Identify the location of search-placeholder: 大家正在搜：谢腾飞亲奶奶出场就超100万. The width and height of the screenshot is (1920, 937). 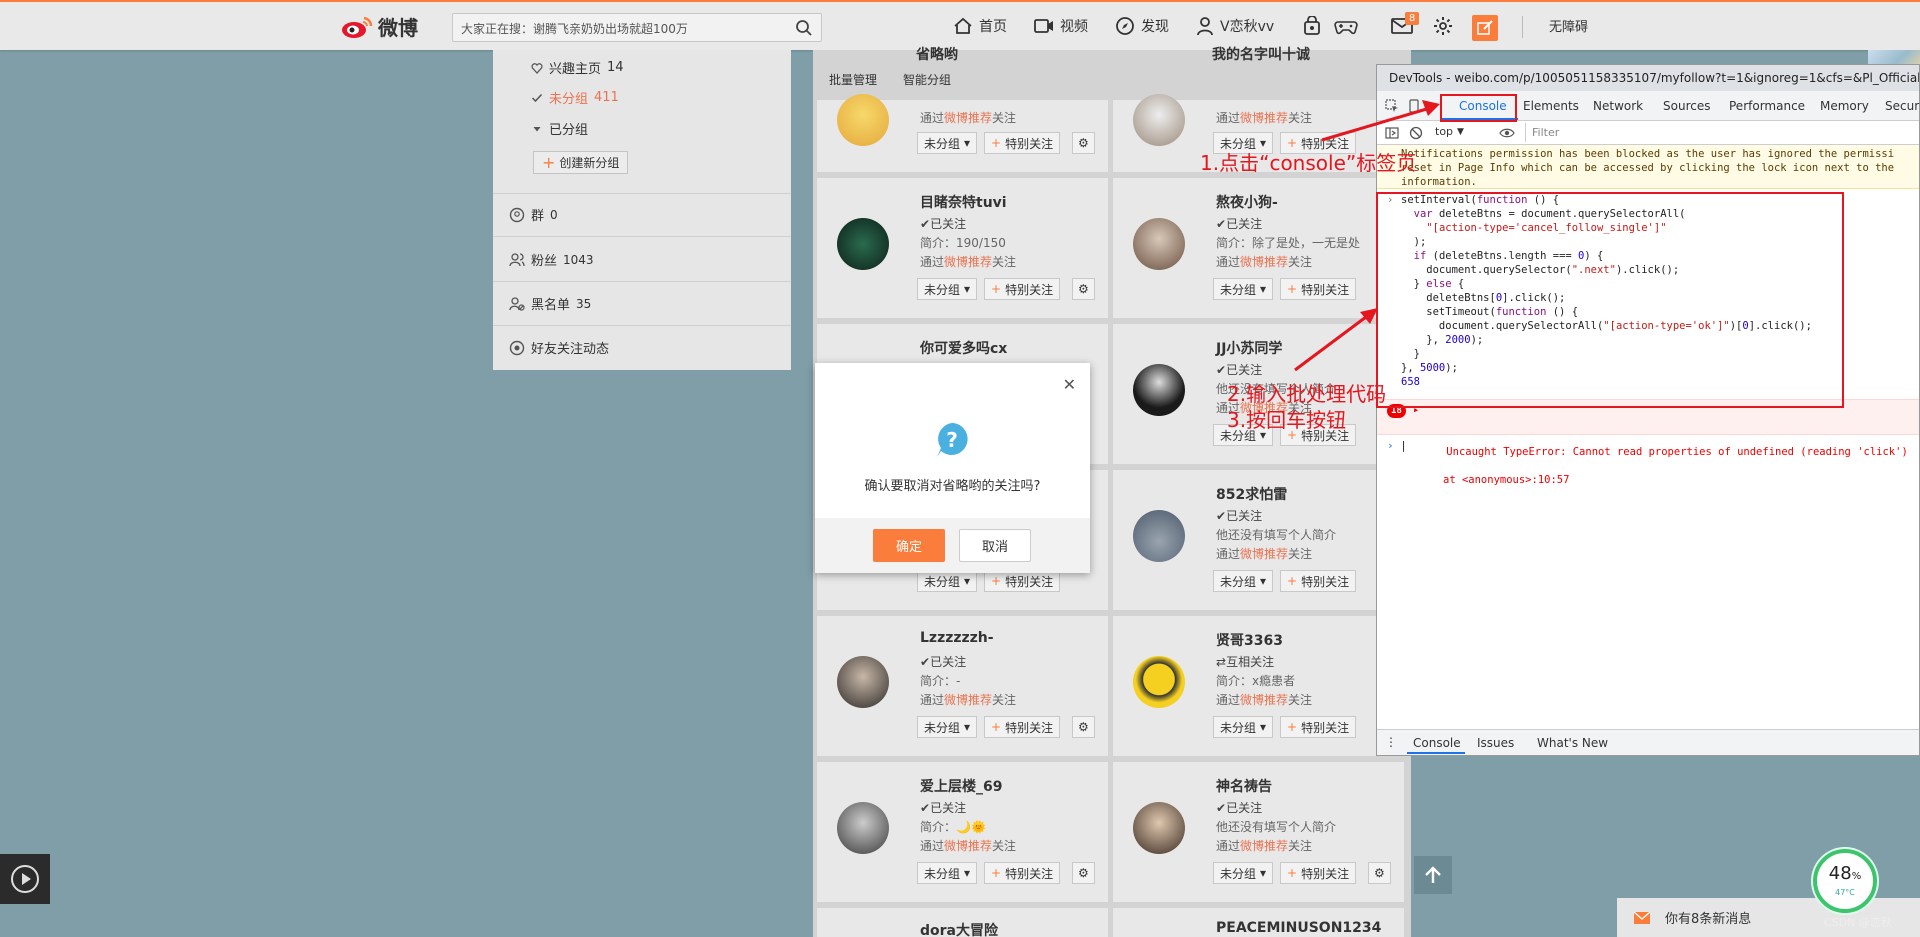
(574, 29).